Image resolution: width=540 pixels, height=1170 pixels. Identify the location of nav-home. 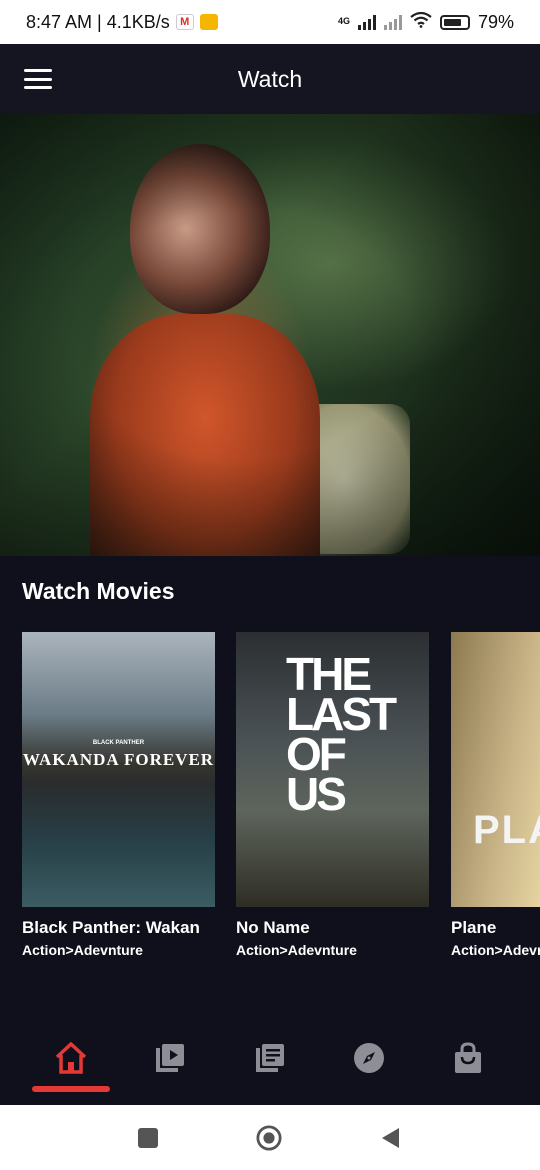
(71, 1058).